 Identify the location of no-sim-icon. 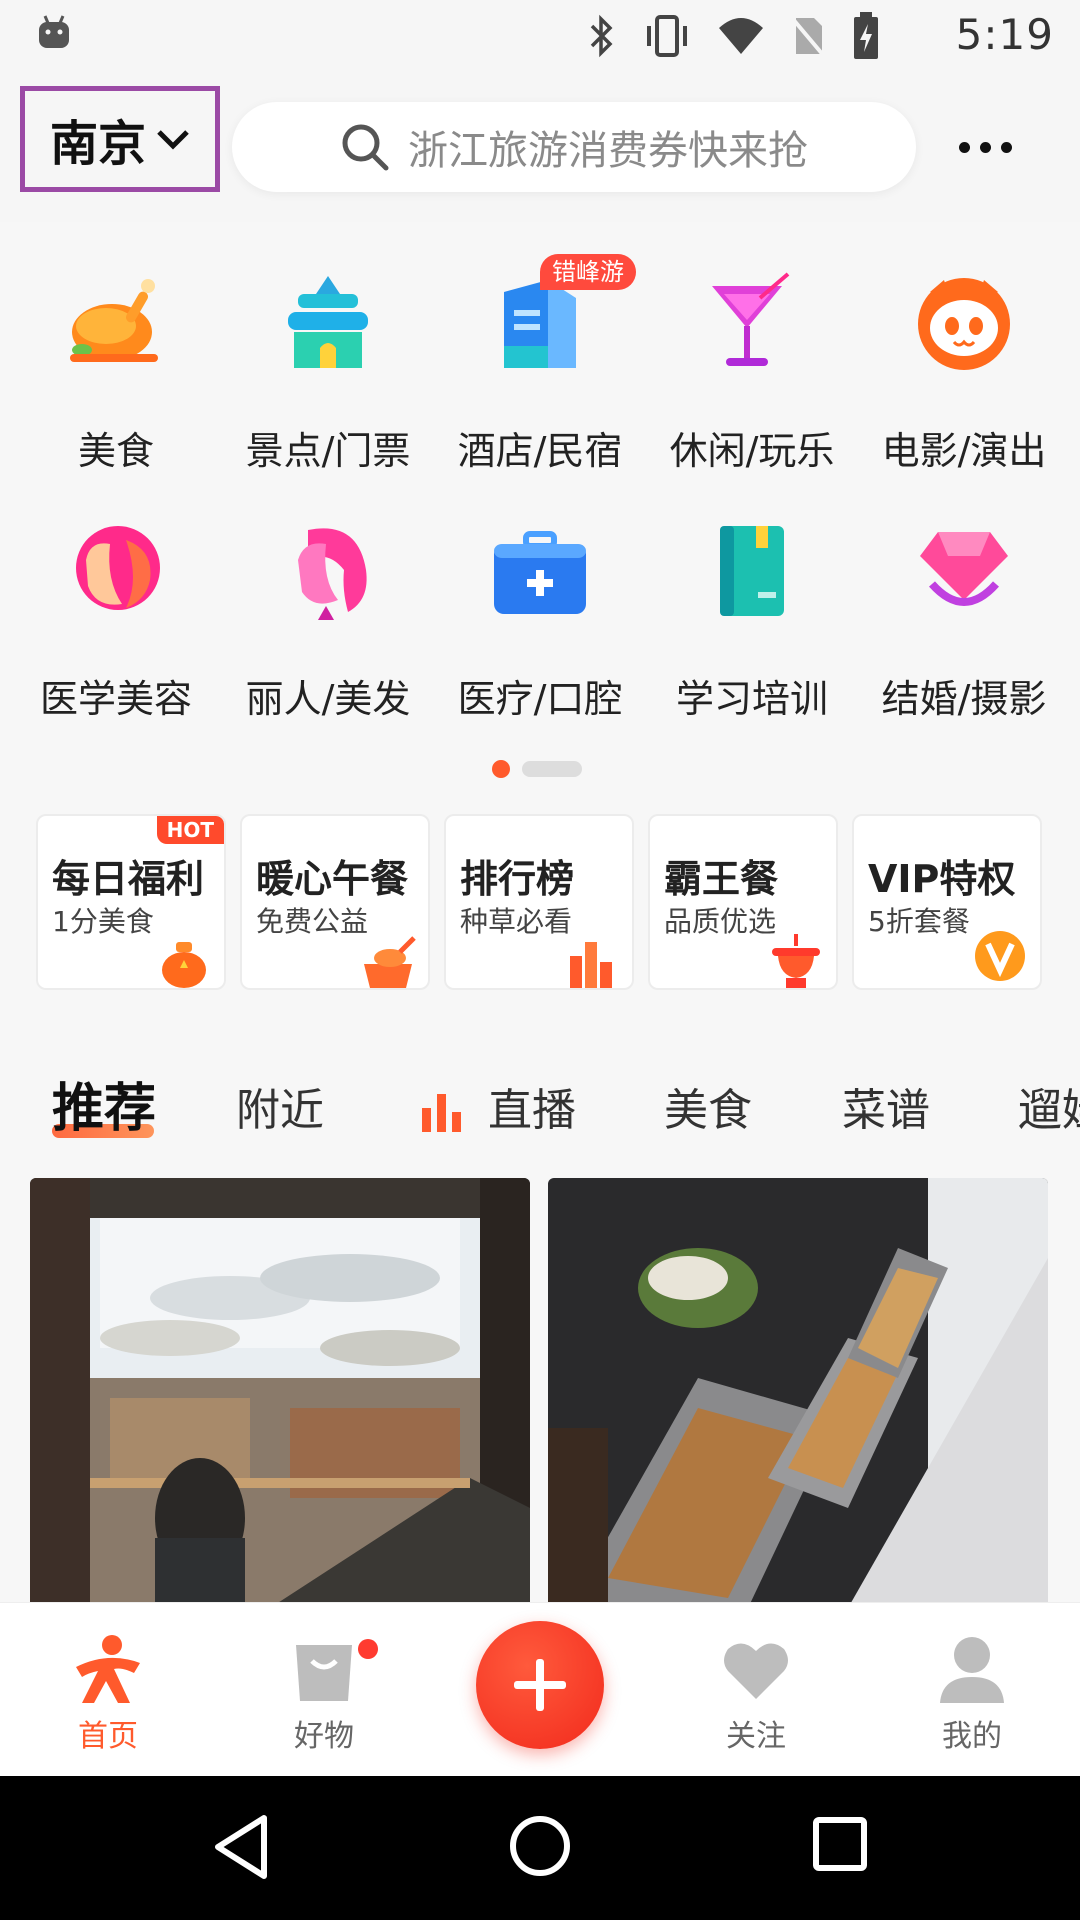
(808, 37).